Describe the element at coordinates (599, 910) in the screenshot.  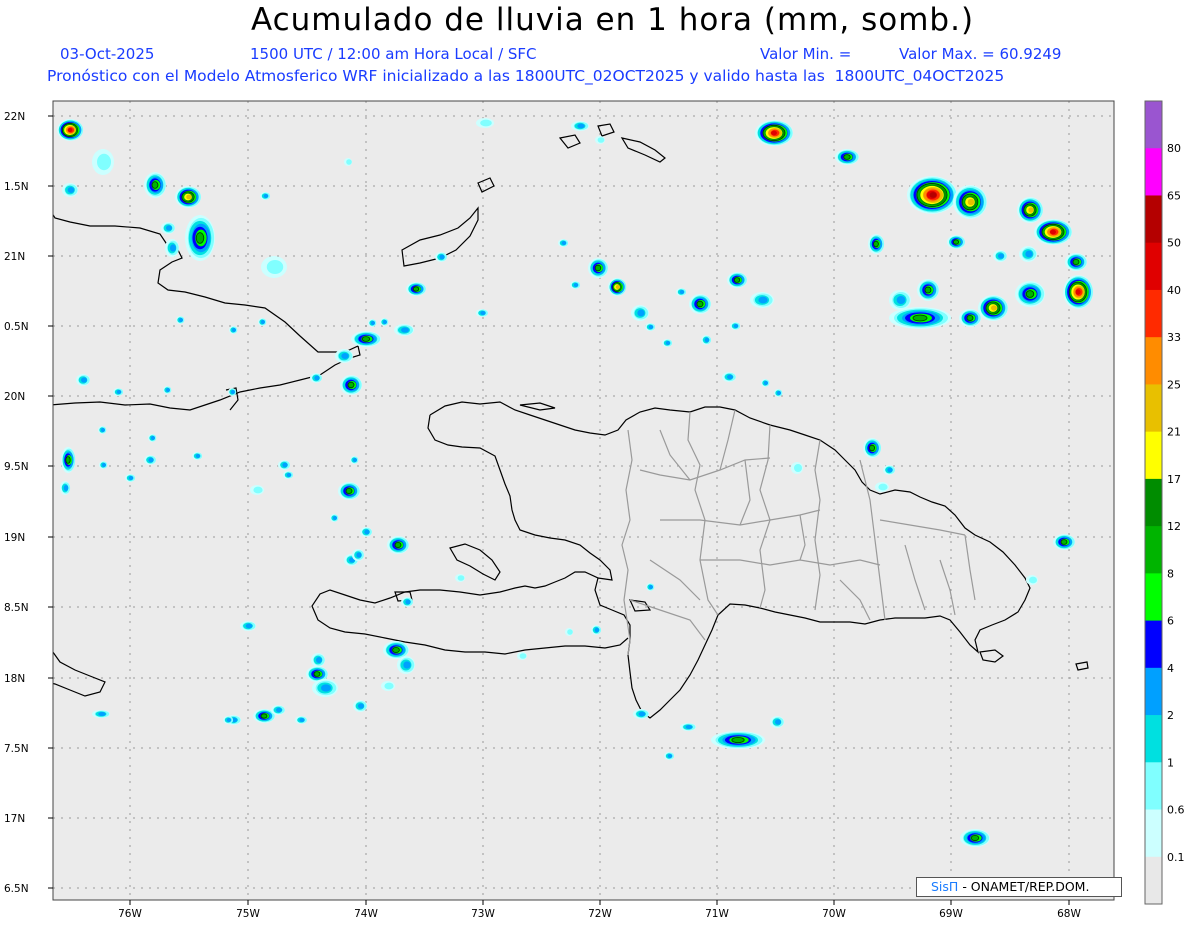
I see `longitude-axis: 76W 75W 74W 73W 72W 71W 70W 69W 68W` at that location.